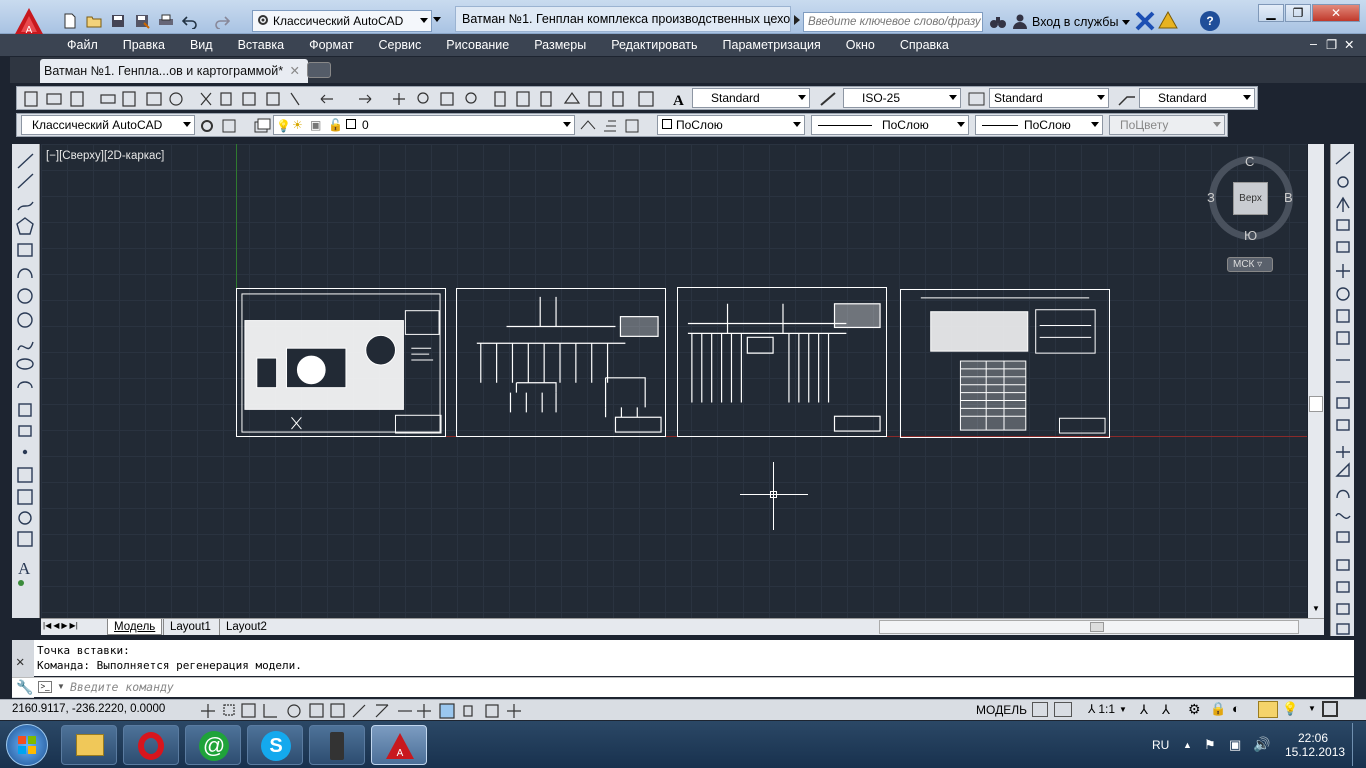 The image size is (1366, 768). Describe the element at coordinates (1097, 627) in the screenshot. I see `horizontal-scroll-thumb` at that location.